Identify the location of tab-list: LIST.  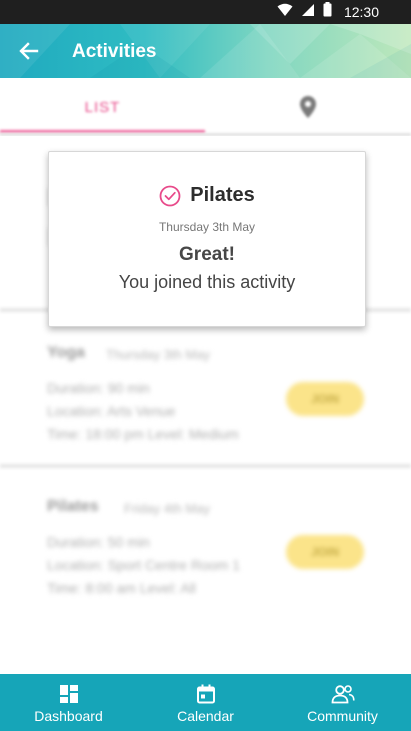
(102, 107).